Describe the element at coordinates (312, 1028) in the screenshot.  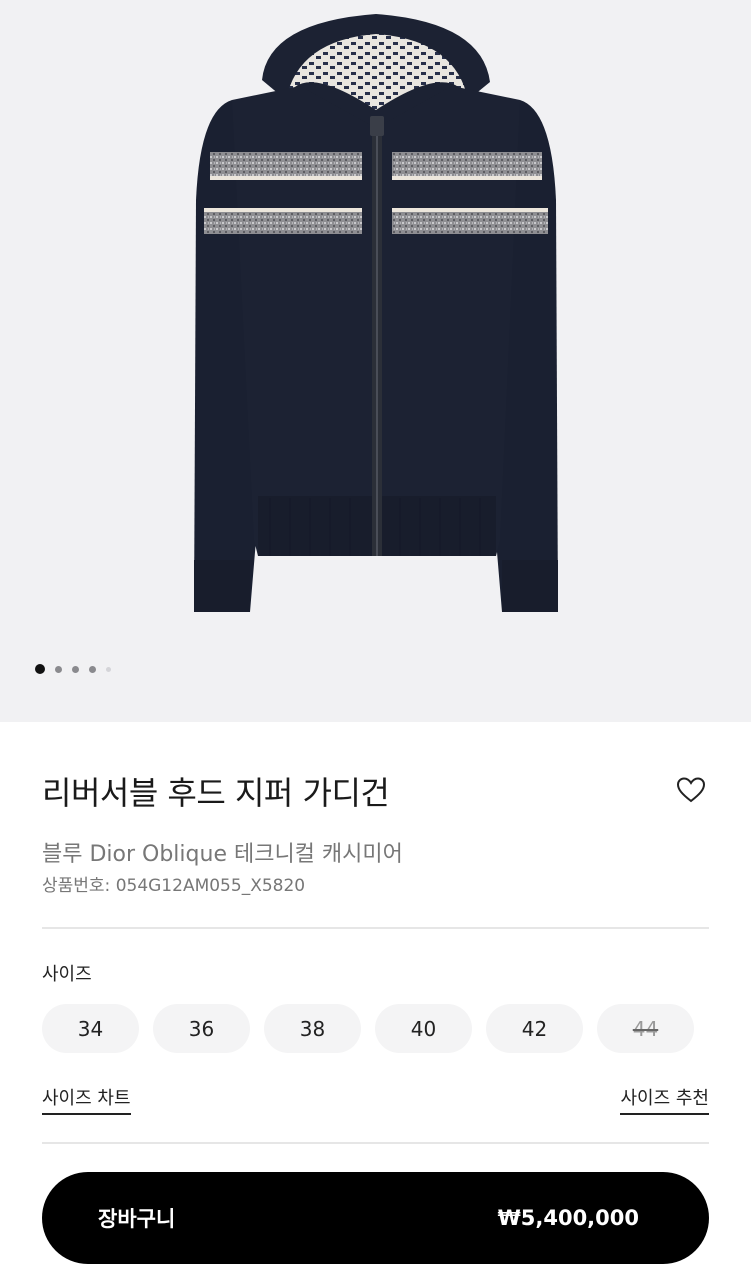
I see `size-option-38: 38` at that location.